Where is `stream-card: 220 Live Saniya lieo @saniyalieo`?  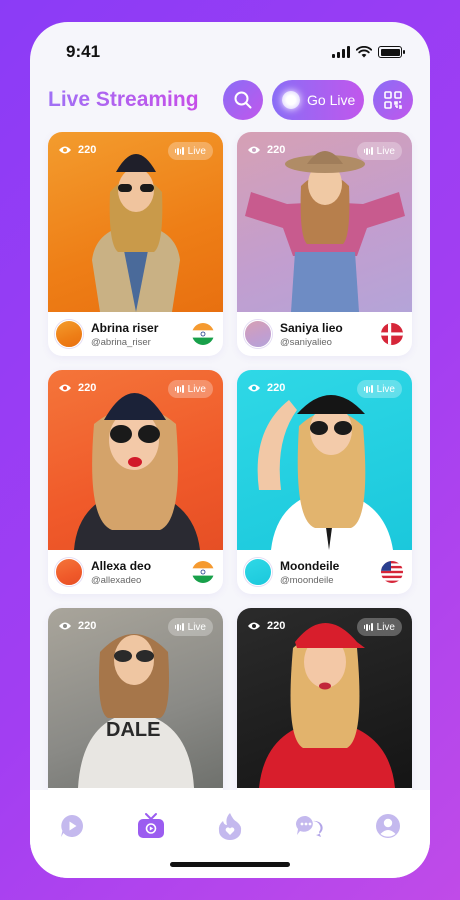
stream-card: 220 Live Saniya lieo @saniyalieo is located at coordinates (324, 244).